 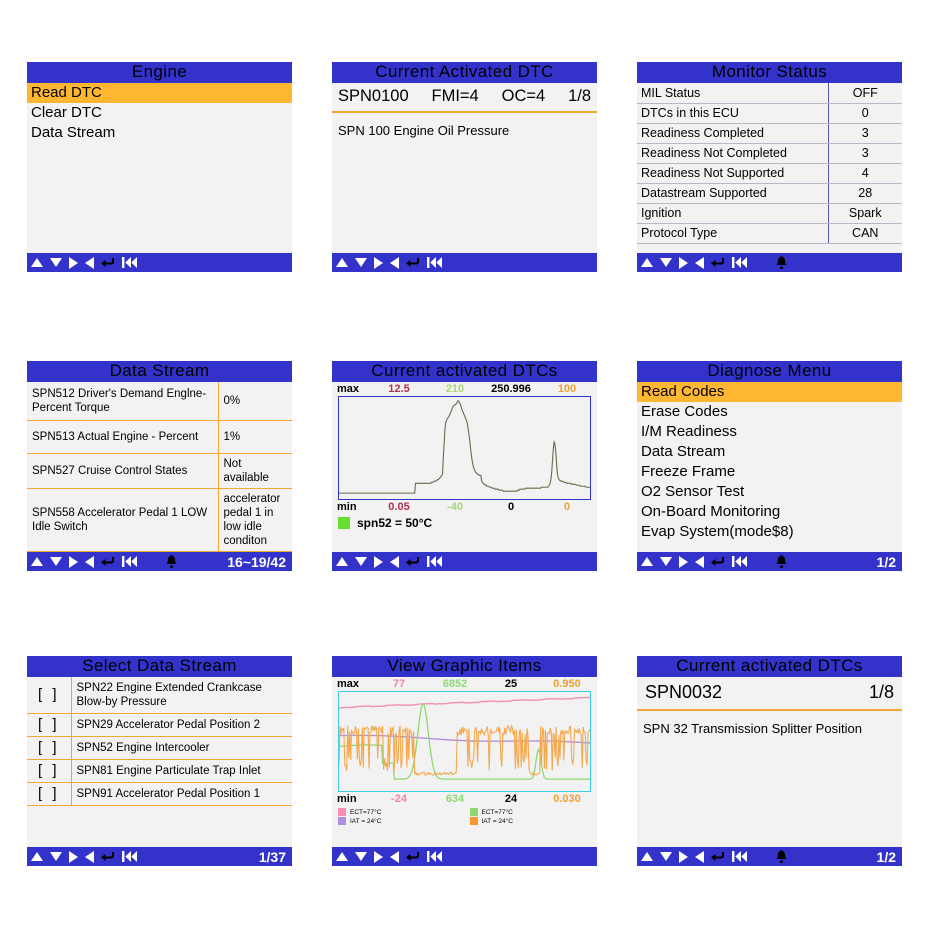 I want to click on row-value: 28, so click(x=865, y=193).